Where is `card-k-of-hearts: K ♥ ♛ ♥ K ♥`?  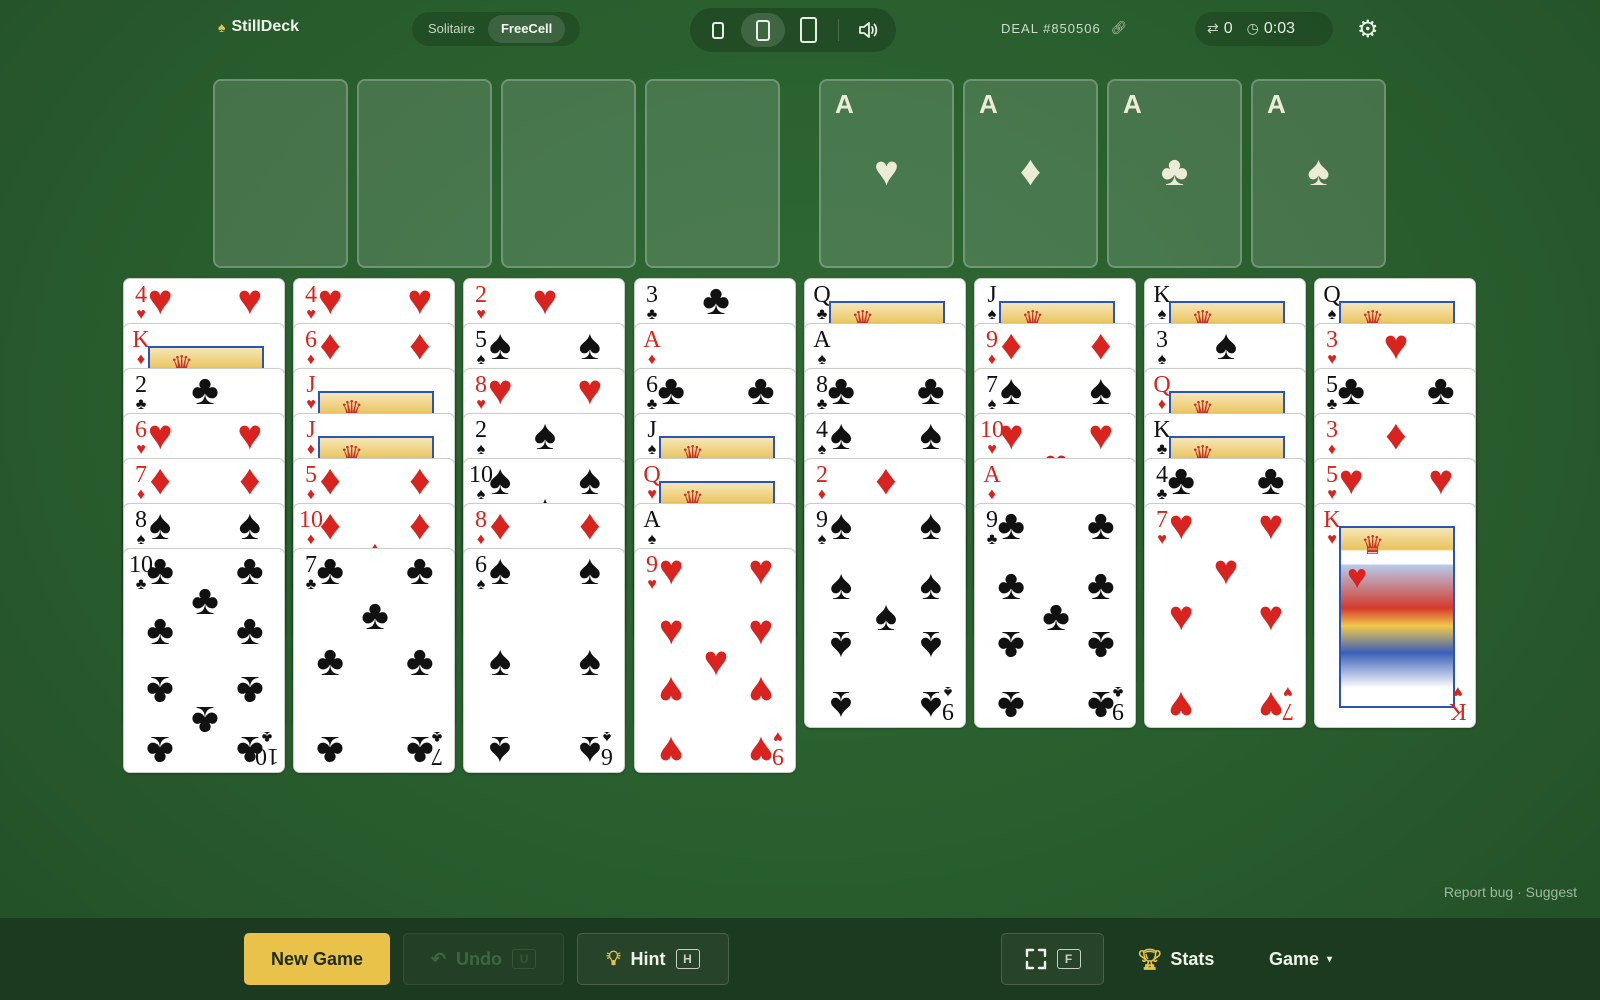
card-k-of-hearts: K ♥ ♛ ♥ K ♥ is located at coordinates (1395, 615).